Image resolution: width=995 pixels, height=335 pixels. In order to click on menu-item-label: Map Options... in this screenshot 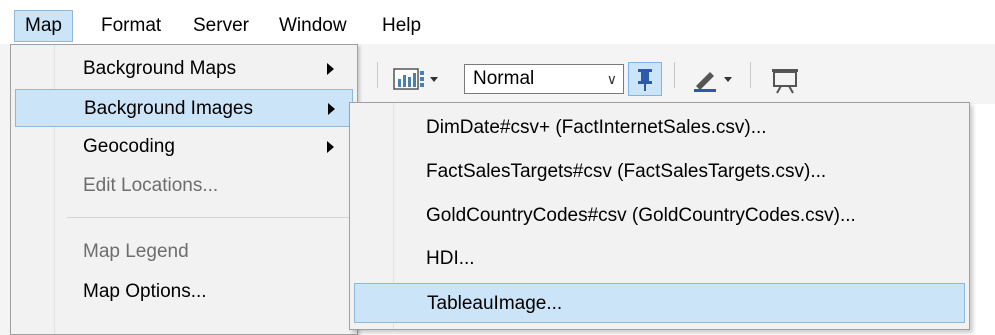, I will do `click(145, 291)`.